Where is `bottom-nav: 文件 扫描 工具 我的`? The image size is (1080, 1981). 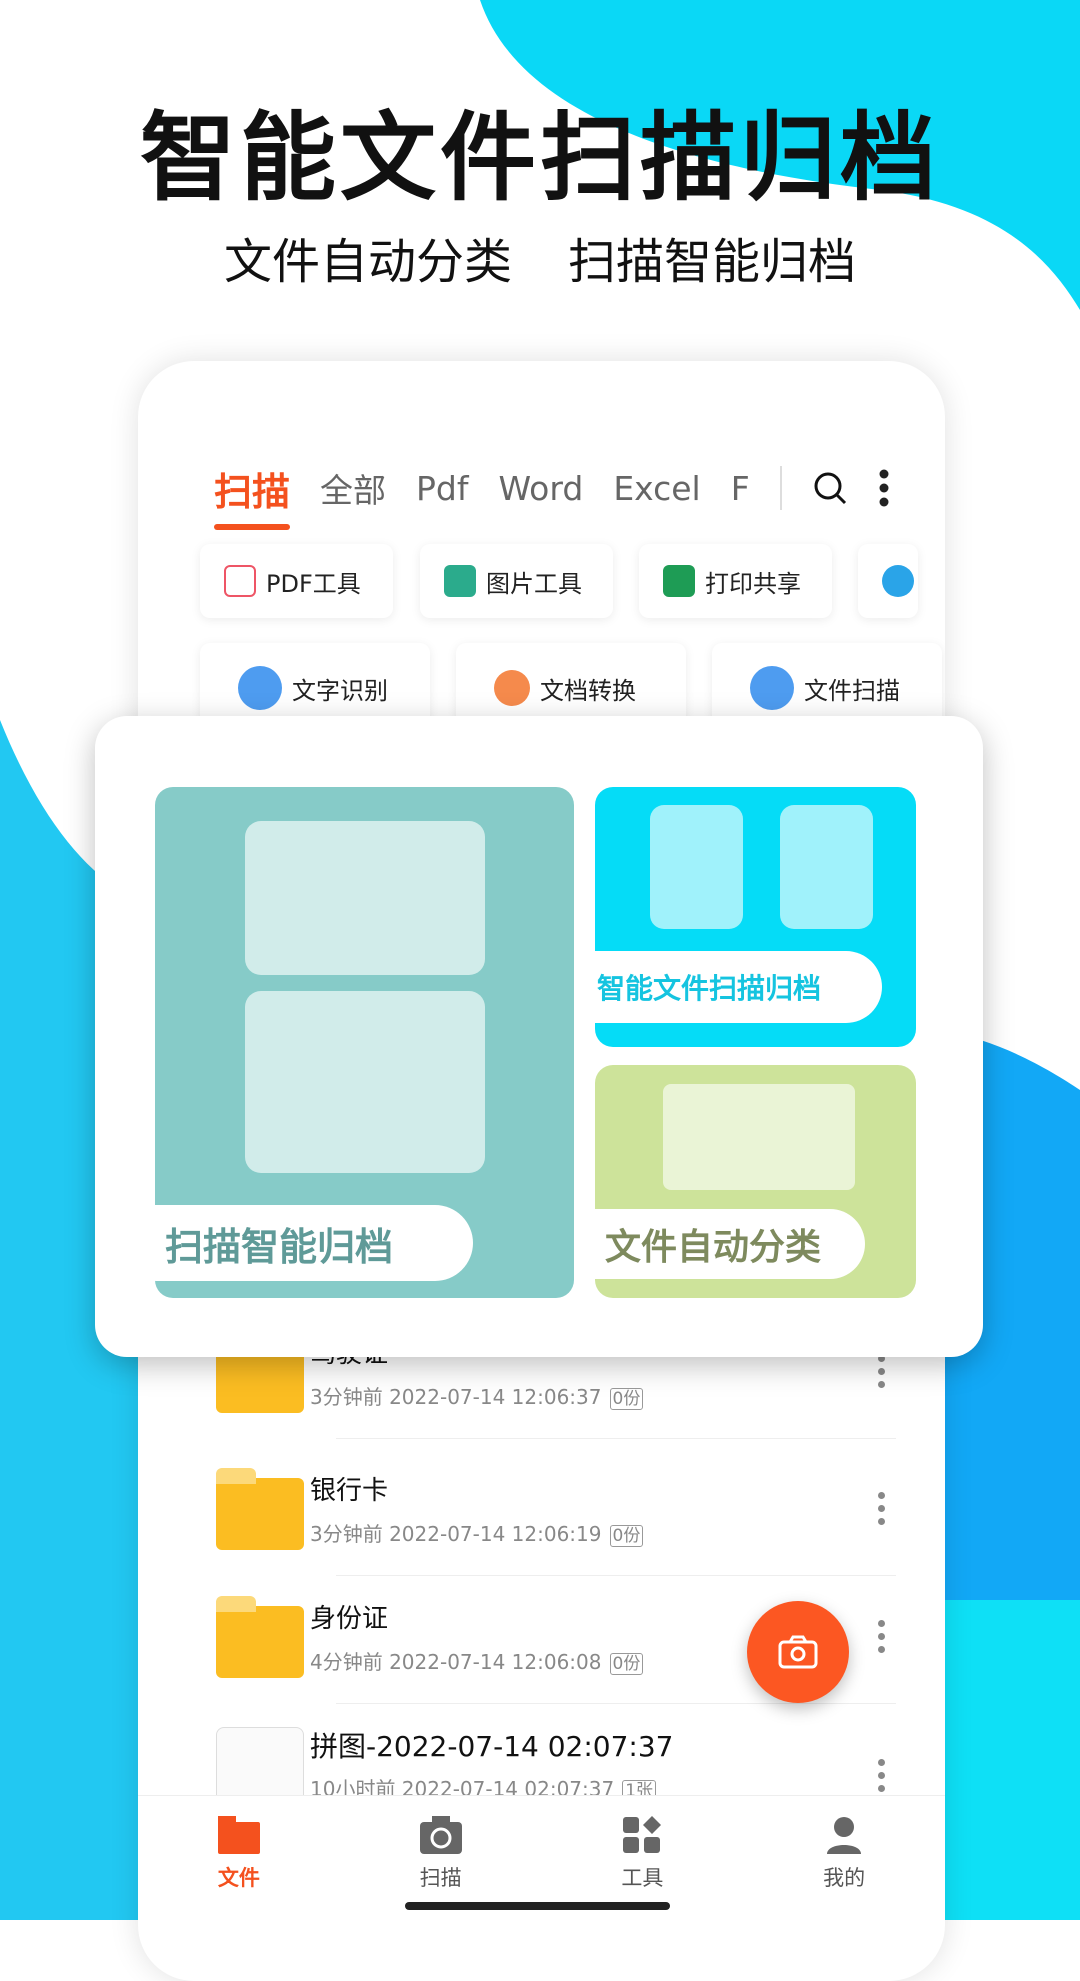
bottom-nav: 文件 扫描 工具 我的 is located at coordinates (541, 1855).